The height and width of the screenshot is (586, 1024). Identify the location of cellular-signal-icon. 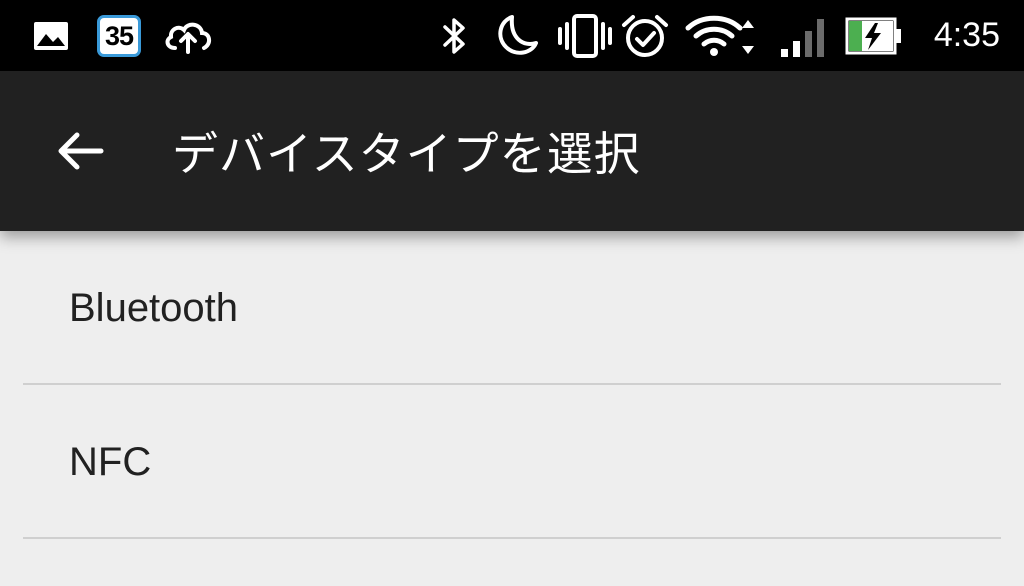
(804, 35).